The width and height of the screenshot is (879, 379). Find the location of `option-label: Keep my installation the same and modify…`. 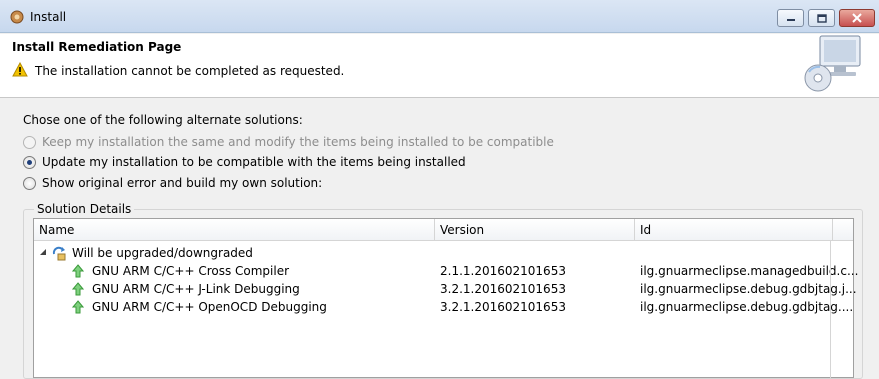

option-label: Keep my installation the same and modify… is located at coordinates (298, 142).